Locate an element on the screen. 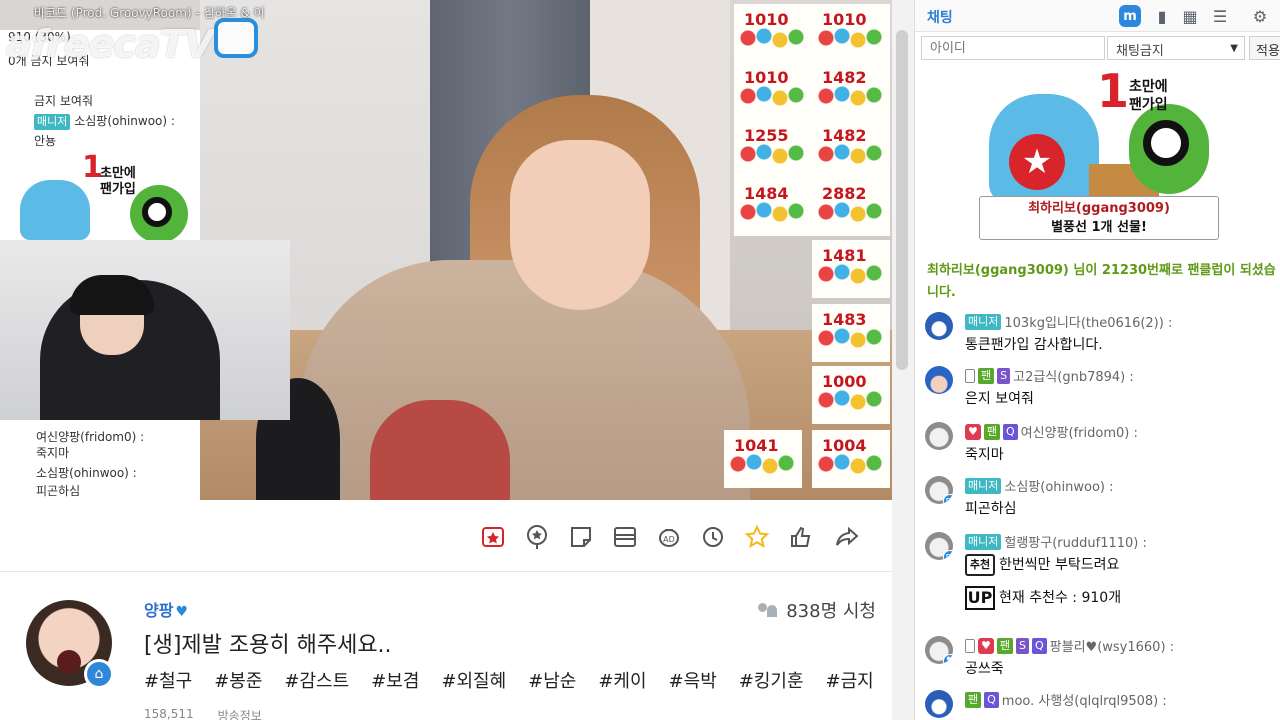 Image resolution: width=1280 pixels, height=720 pixels. hashtag: #보겸 is located at coordinates (395, 680).